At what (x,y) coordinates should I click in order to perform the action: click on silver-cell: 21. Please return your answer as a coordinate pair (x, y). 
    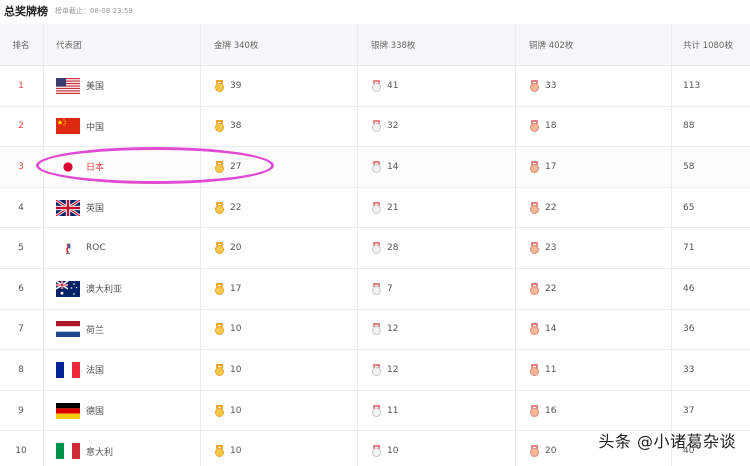
    Looking at the image, I should click on (436, 208).